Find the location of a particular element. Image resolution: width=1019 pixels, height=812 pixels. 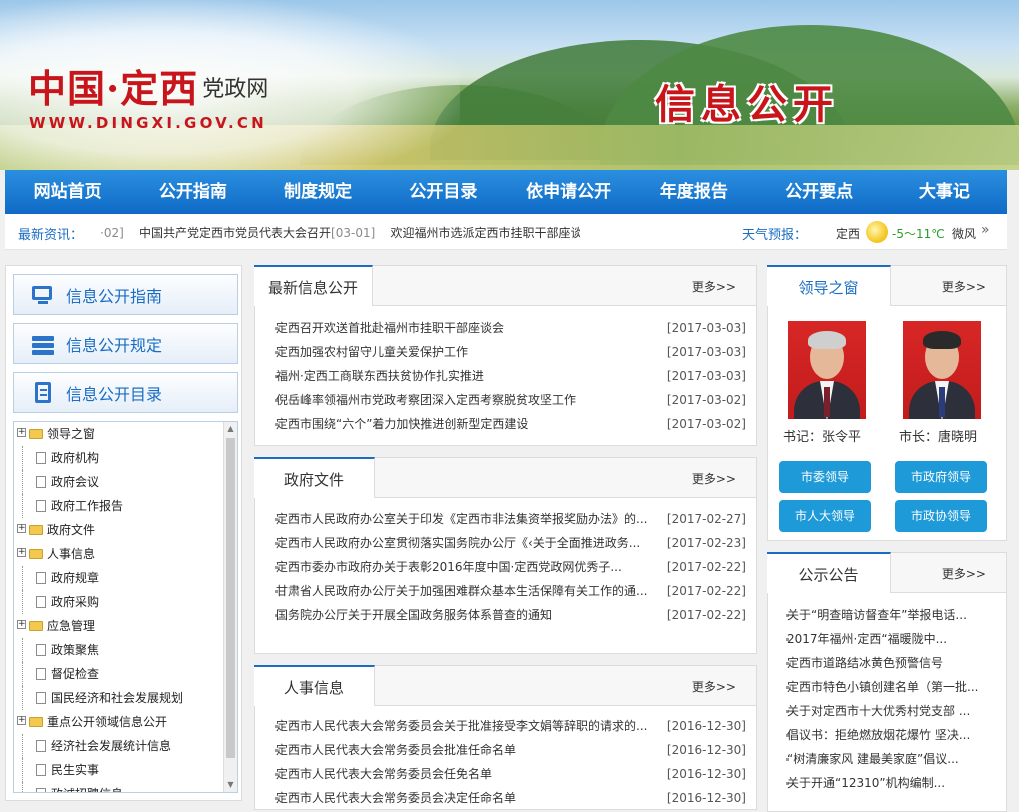

nav-guide: 公开指南 is located at coordinates (192, 192).